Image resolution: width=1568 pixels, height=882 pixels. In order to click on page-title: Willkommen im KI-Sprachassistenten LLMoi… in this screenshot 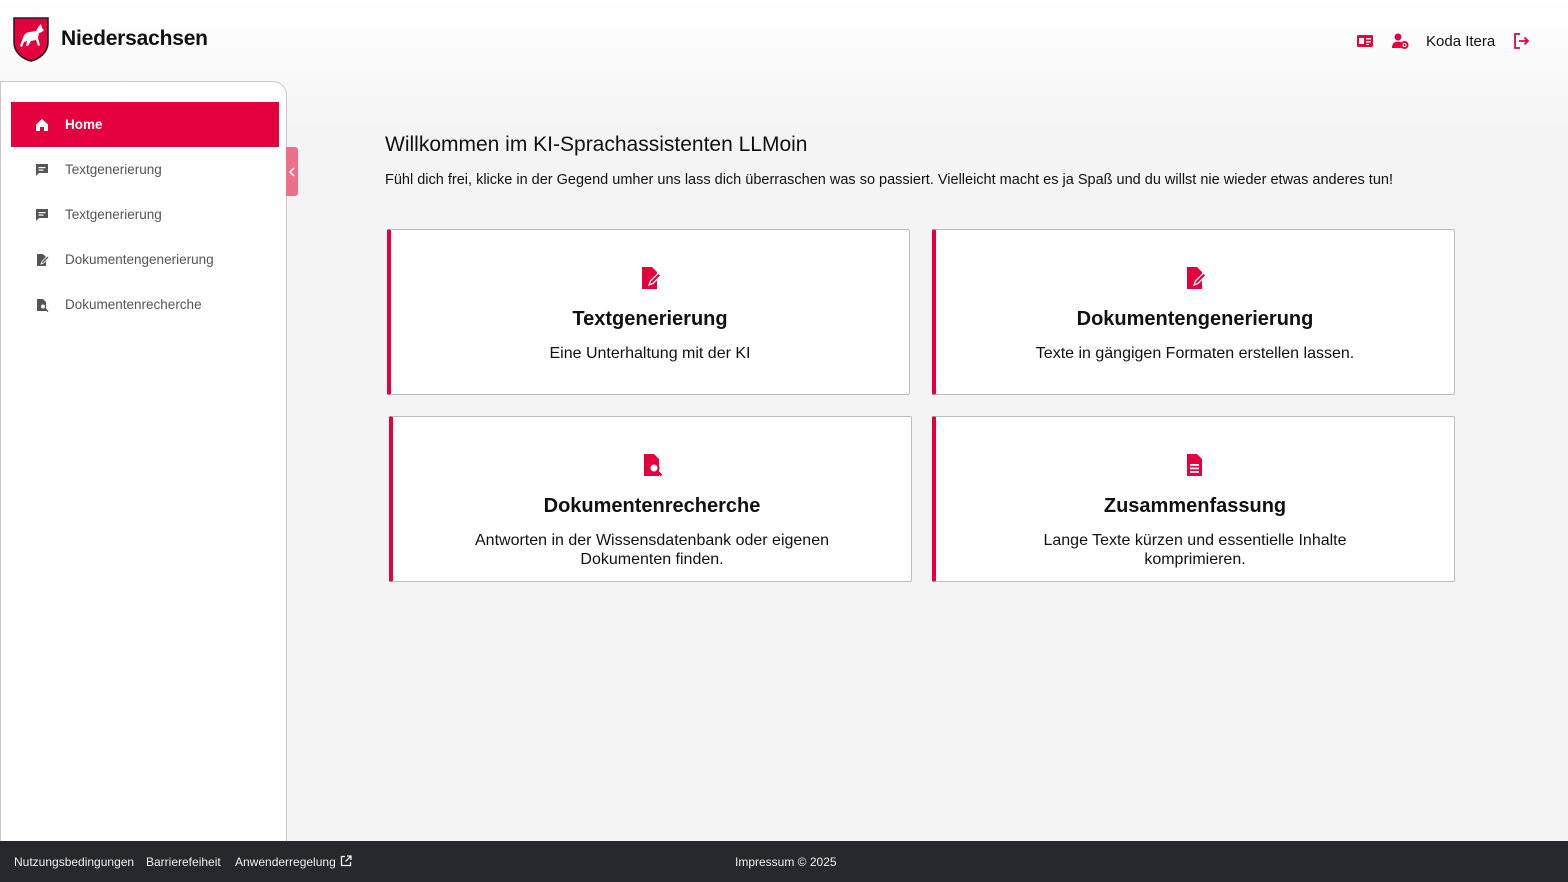, I will do `click(596, 144)`.